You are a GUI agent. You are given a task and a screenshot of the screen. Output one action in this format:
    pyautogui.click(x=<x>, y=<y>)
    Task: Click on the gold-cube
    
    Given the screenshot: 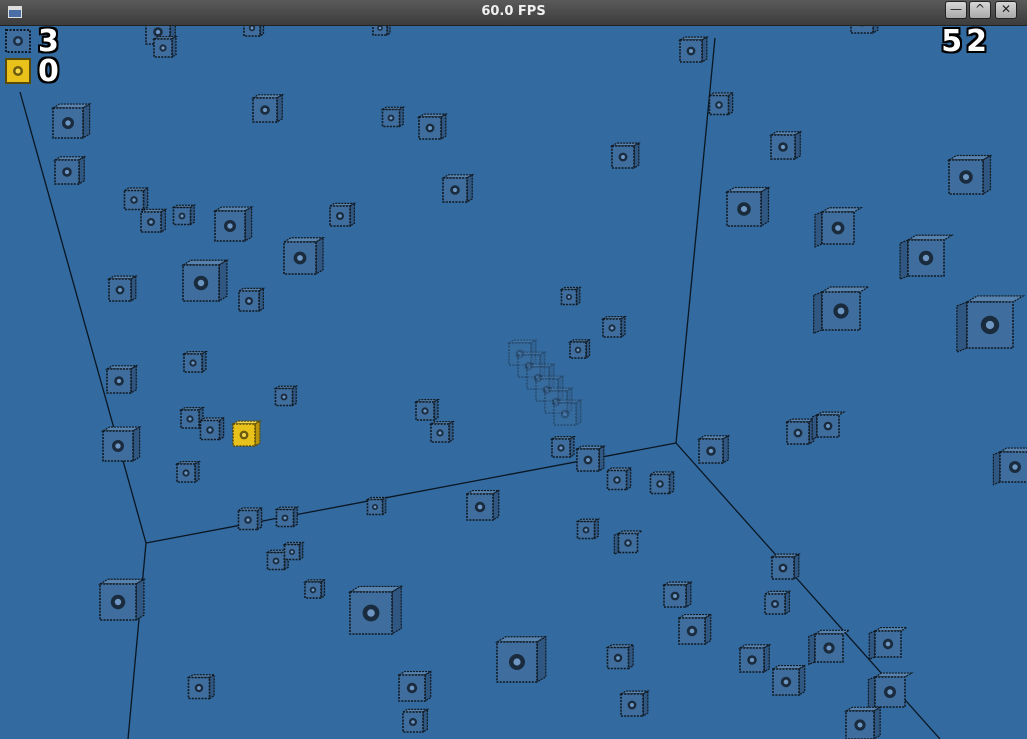 What is the action you would take?
    pyautogui.click(x=246, y=434)
    